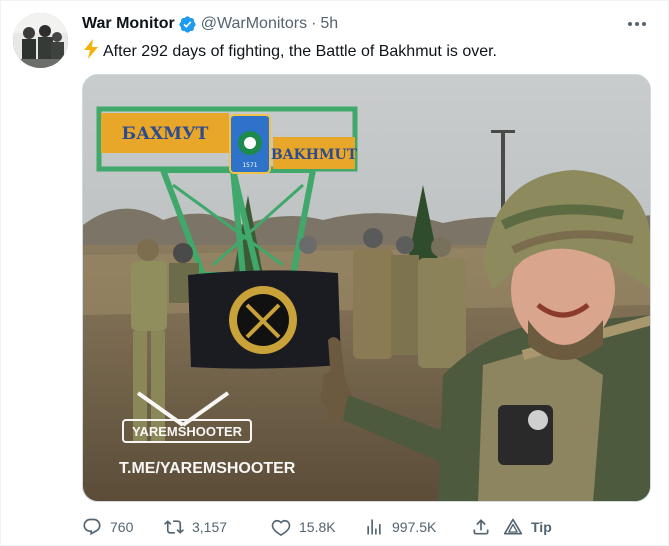 The width and height of the screenshot is (669, 546). Describe the element at coordinates (329, 24) in the screenshot. I see `tweet-timestamp: 5h` at that location.